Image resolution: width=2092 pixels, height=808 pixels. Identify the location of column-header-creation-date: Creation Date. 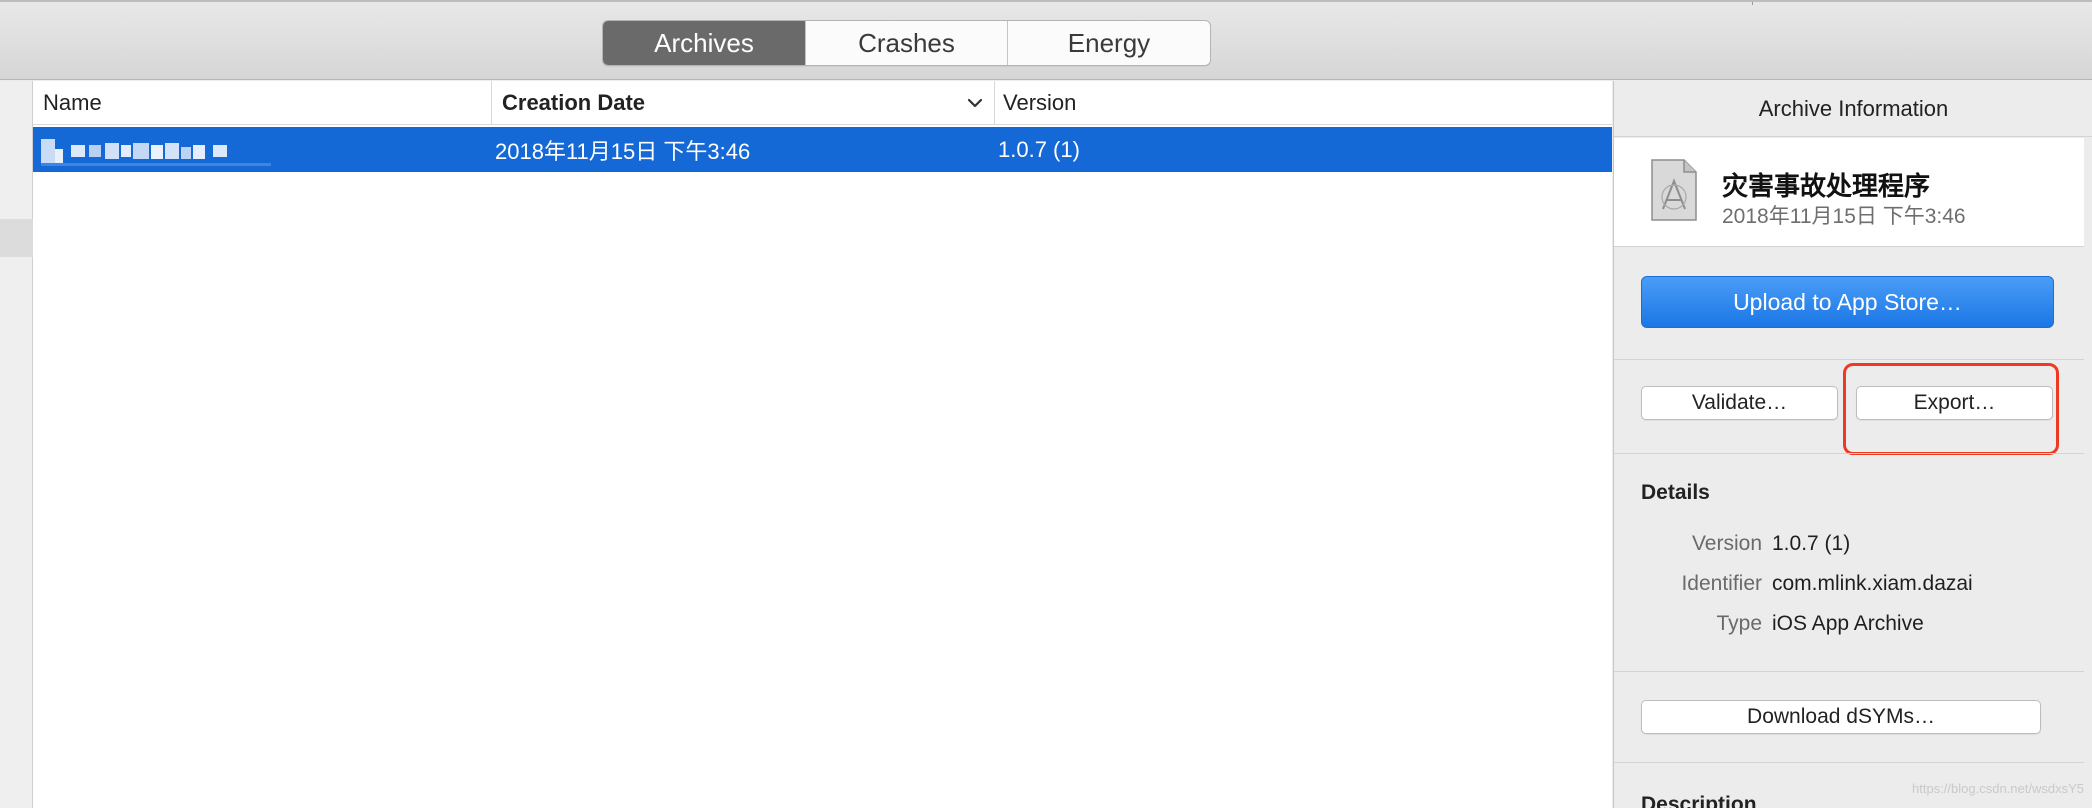
(743, 103).